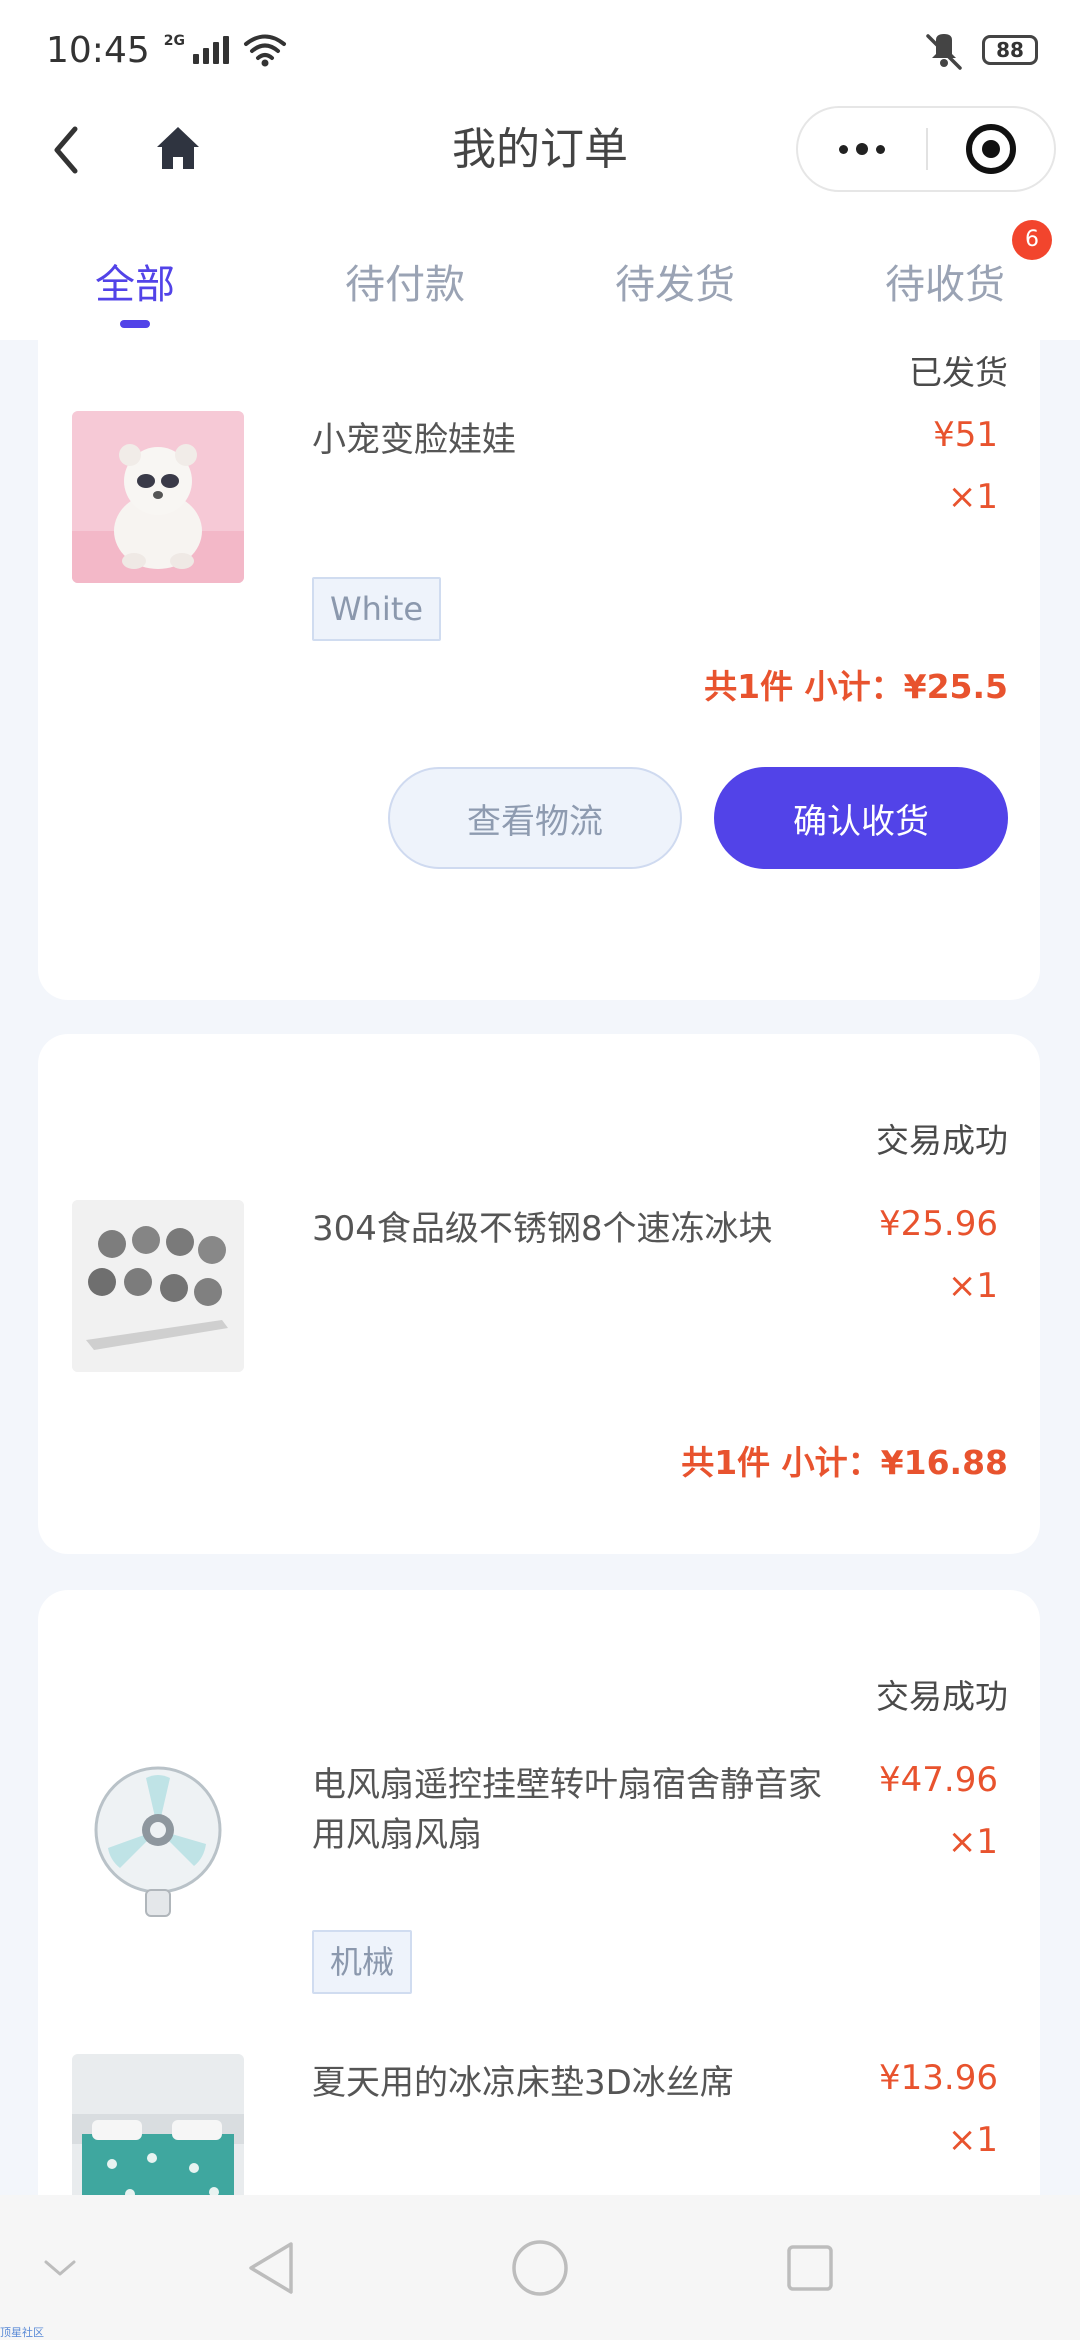  I want to click on tab-pending-payment: 待付款, so click(405, 270).